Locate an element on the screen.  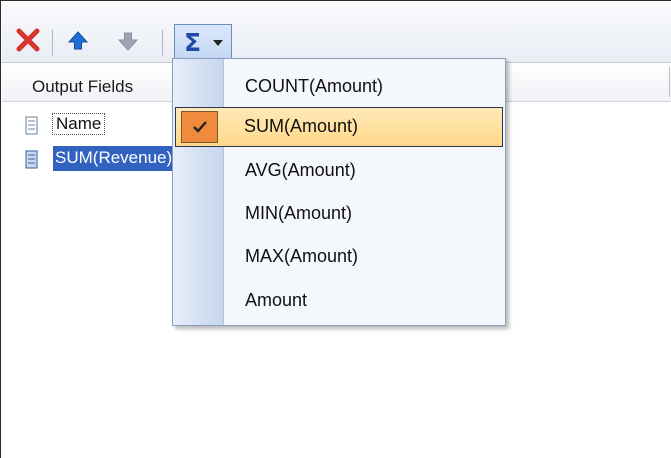
menu-item-label: MIN(Amount) is located at coordinates (299, 213).